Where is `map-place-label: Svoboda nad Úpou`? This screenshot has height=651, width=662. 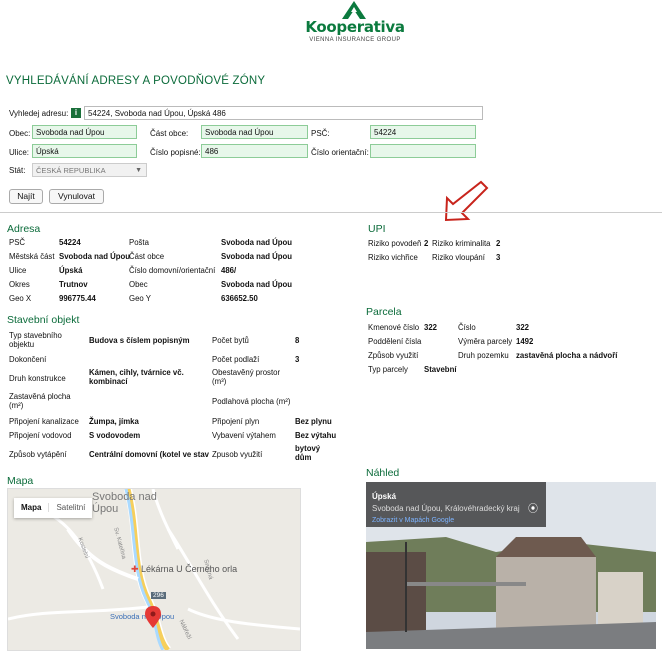 map-place-label: Svoboda nad Úpou is located at coordinates (124, 503).